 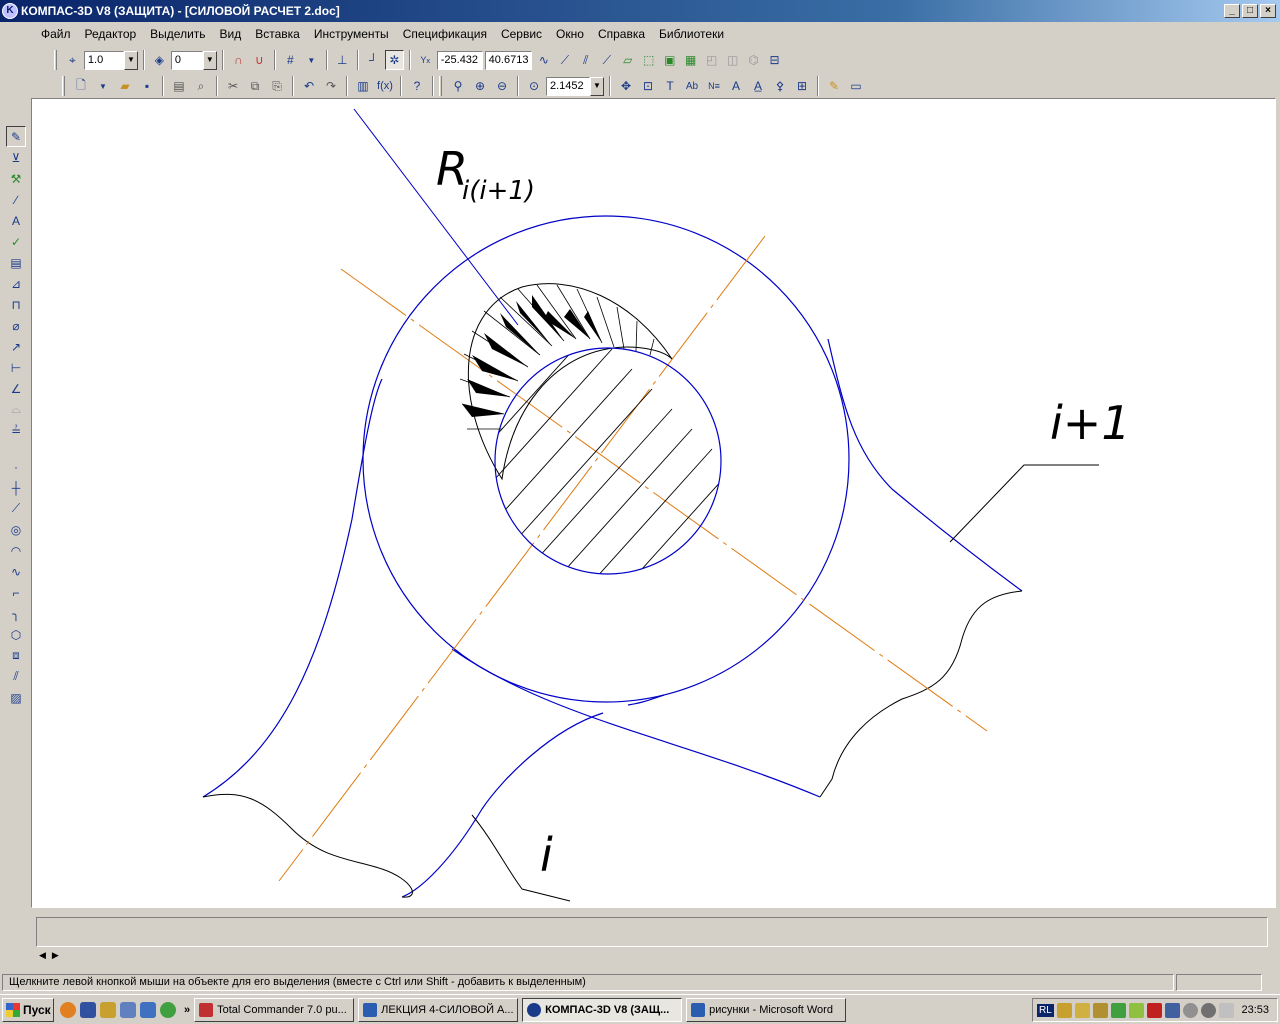 What do you see at coordinates (16, 487) in the screenshot?
I see `auxiliary-line-icon: ┼` at bounding box center [16, 487].